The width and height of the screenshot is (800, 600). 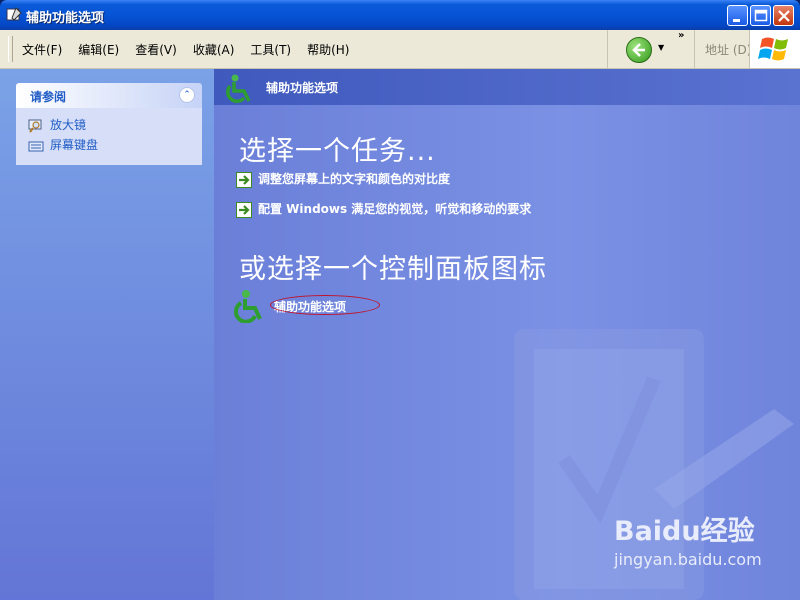 What do you see at coordinates (48, 97) in the screenshot?
I see `see-also-title: 请参阅` at bounding box center [48, 97].